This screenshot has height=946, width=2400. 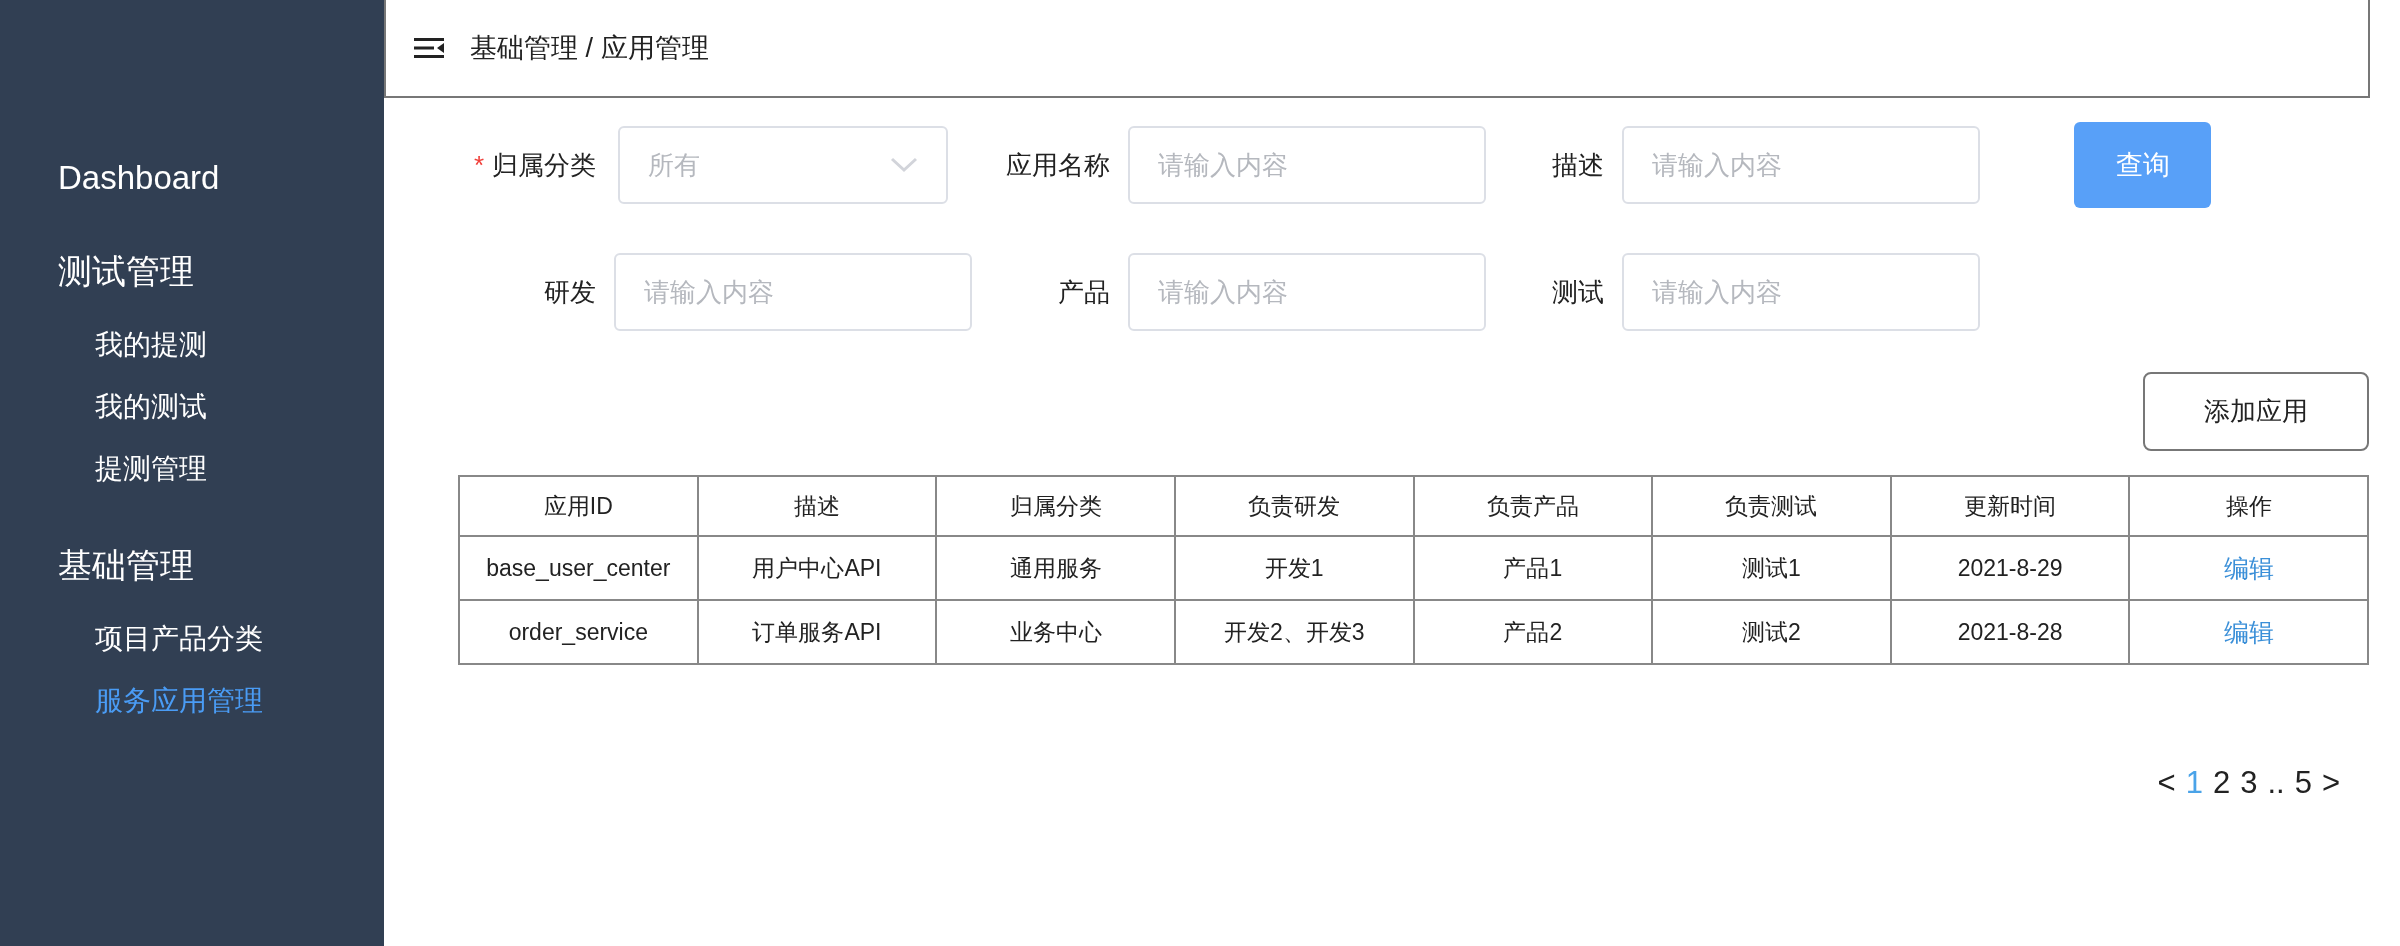 What do you see at coordinates (1058, 165) in the screenshot?
I see `field-label: 应用名称` at bounding box center [1058, 165].